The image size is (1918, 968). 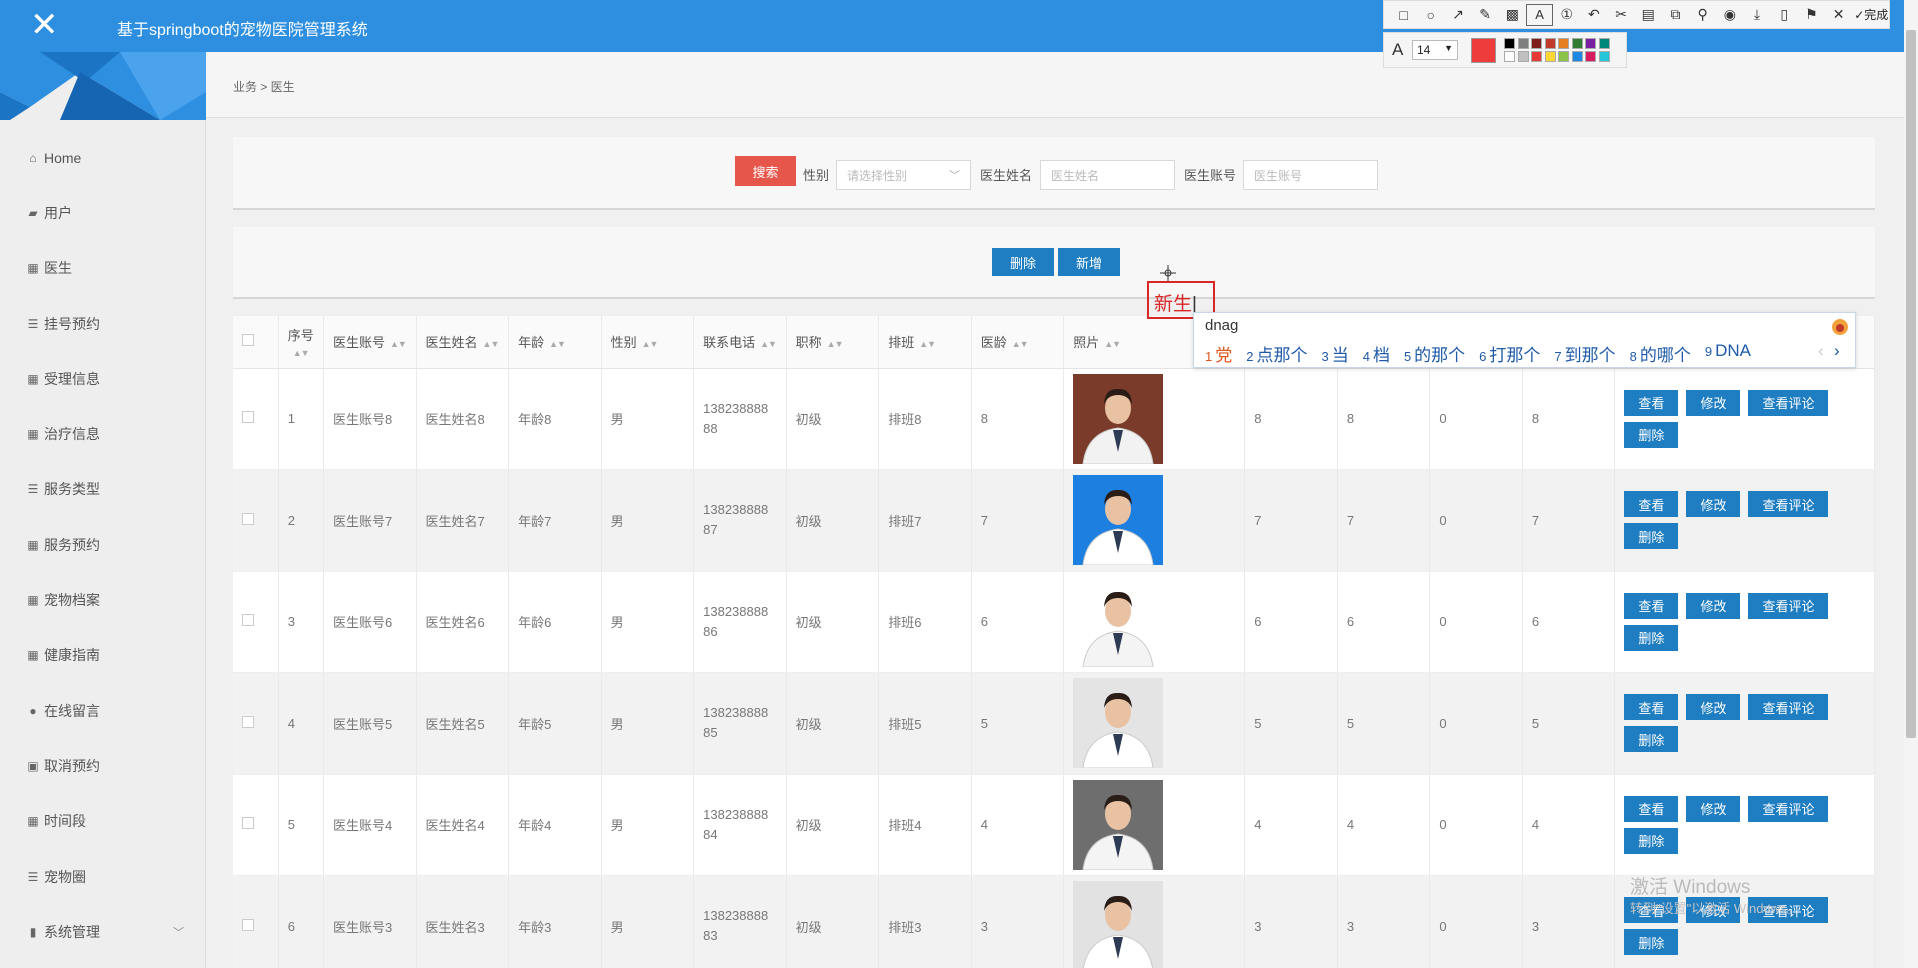 I want to click on doctor-account-input: 医生账号, so click(x=1310, y=175).